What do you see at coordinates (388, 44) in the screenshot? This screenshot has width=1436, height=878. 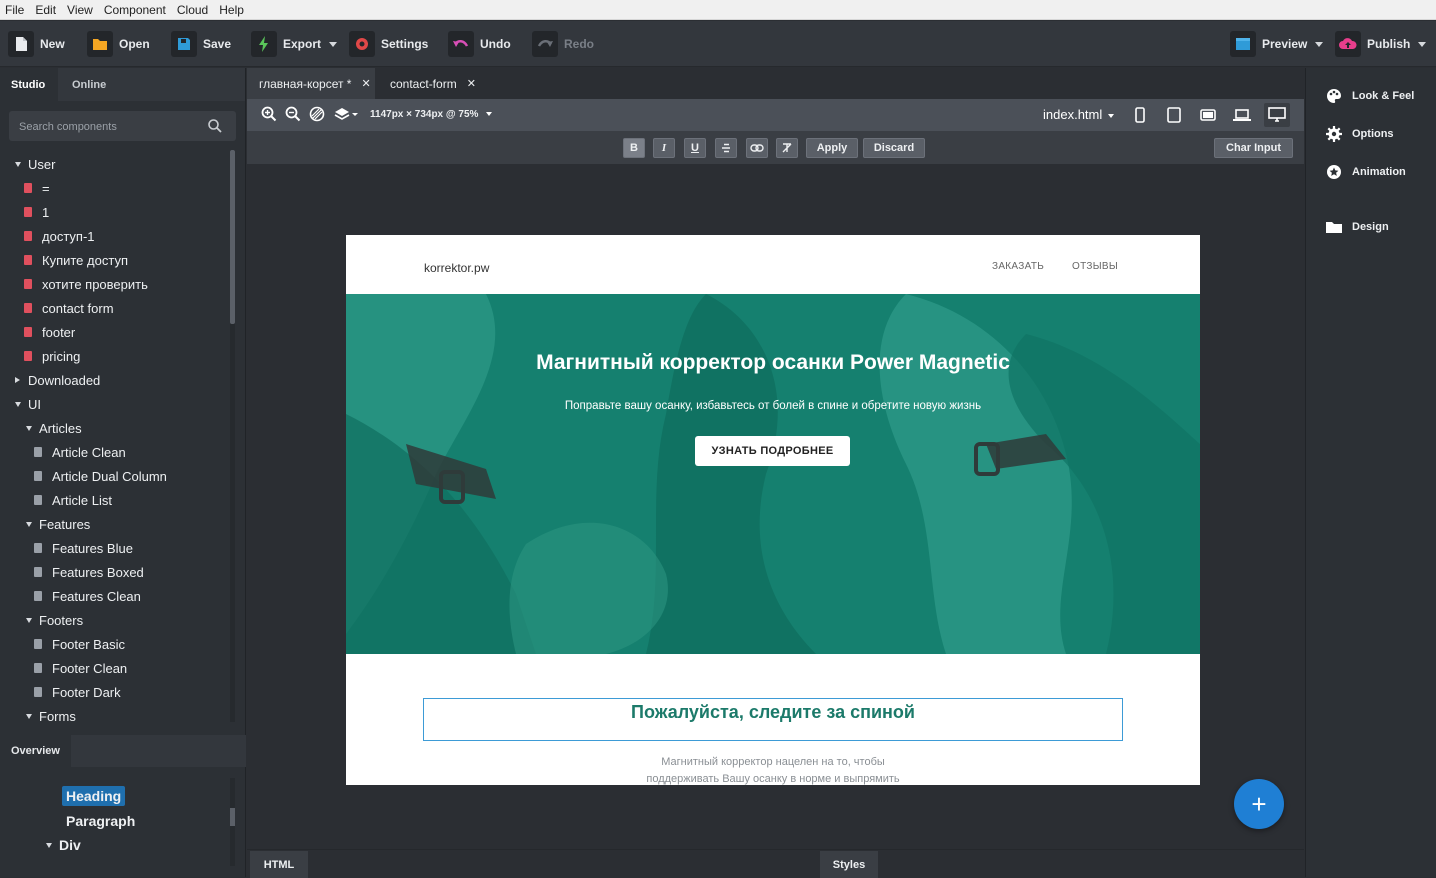 I see `settings-button: Settings` at bounding box center [388, 44].